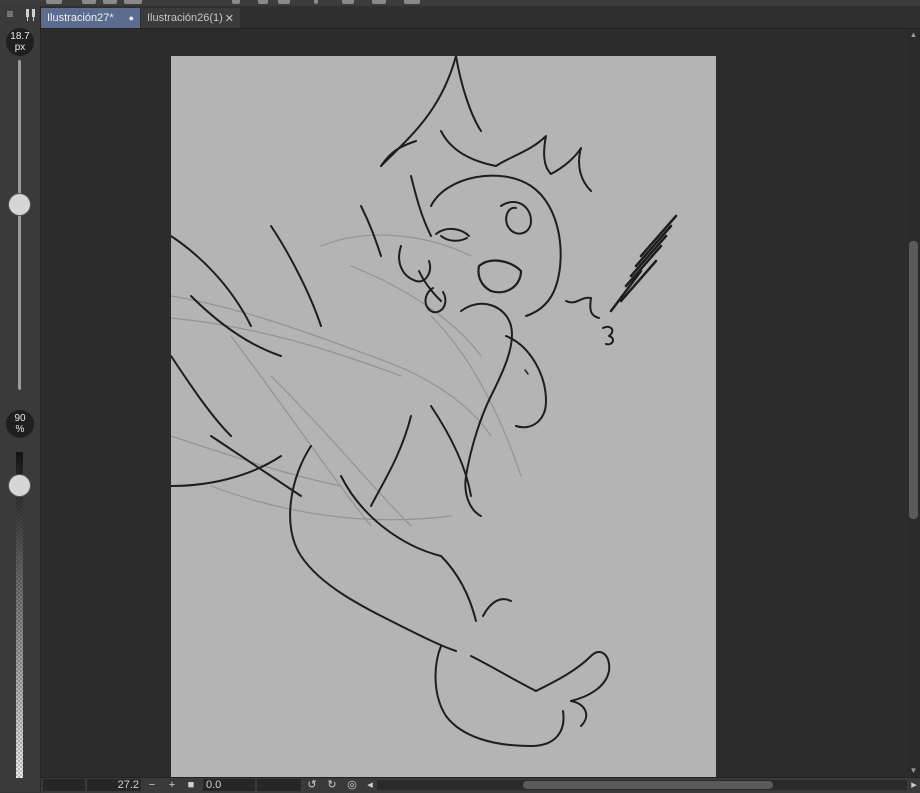 Image resolution: width=920 pixels, height=793 pixels. I want to click on tab-label: Ilustración26(1), so click(185, 18).